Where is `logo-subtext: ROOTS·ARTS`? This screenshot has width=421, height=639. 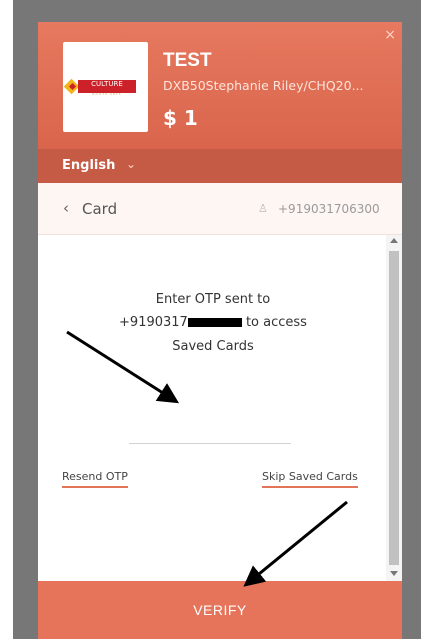 logo-subtext: ROOTS·ARTS is located at coordinates (107, 94).